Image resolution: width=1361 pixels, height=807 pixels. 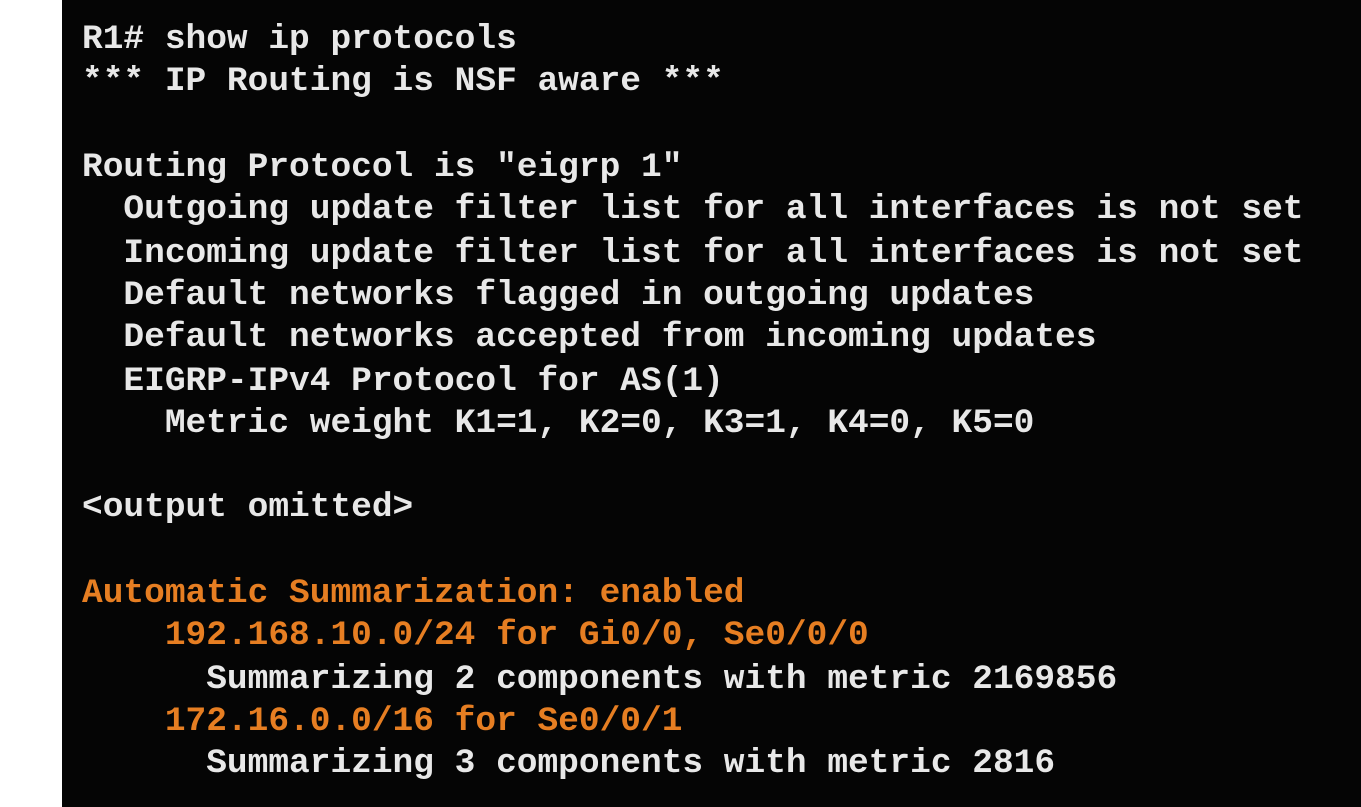 What do you see at coordinates (403, 81) in the screenshot?
I see `terminal-line-nsf: *** IP Routing is NSF aware ***` at bounding box center [403, 81].